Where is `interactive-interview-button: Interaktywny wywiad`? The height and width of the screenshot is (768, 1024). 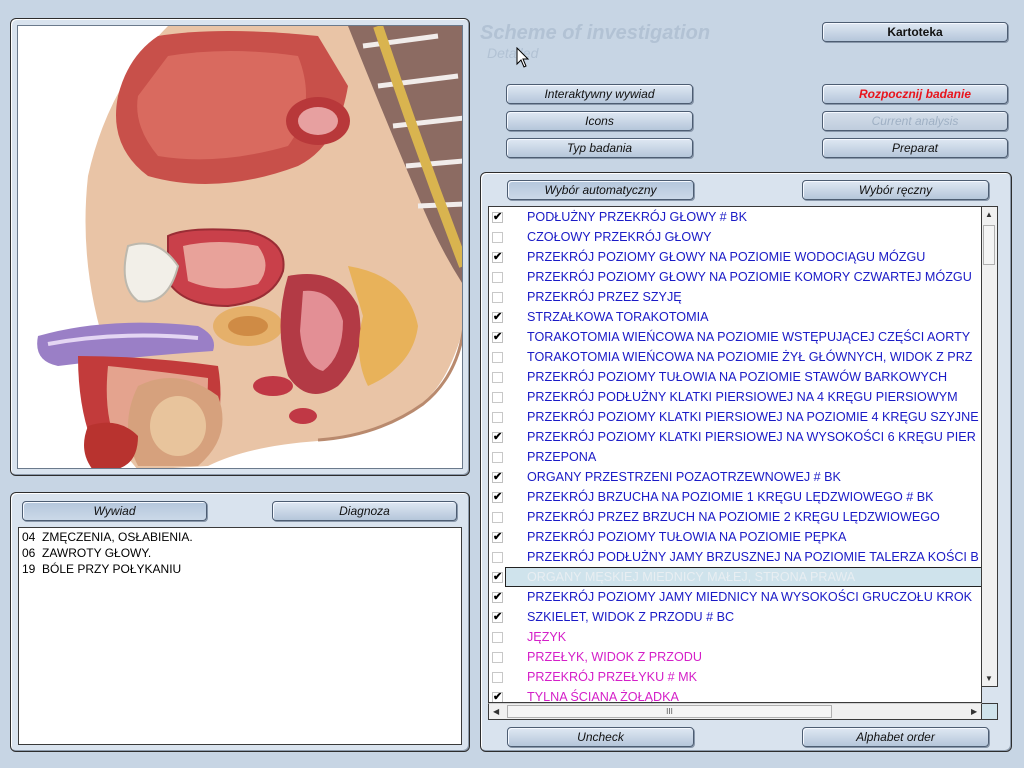 interactive-interview-button: Interaktywny wywiad is located at coordinates (599, 94).